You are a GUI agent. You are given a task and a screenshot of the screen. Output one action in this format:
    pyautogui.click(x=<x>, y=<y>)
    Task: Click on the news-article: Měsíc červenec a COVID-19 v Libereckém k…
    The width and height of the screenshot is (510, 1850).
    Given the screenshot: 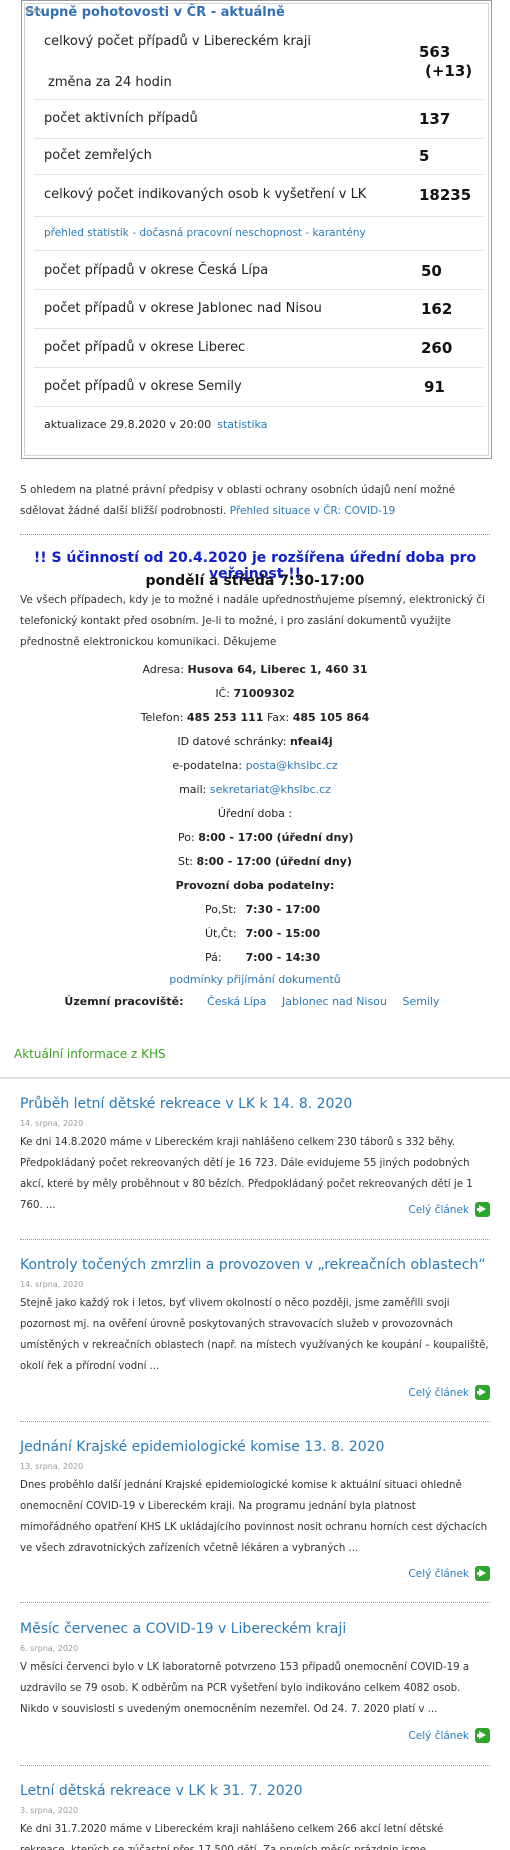 What is the action you would take?
    pyautogui.click(x=255, y=1698)
    